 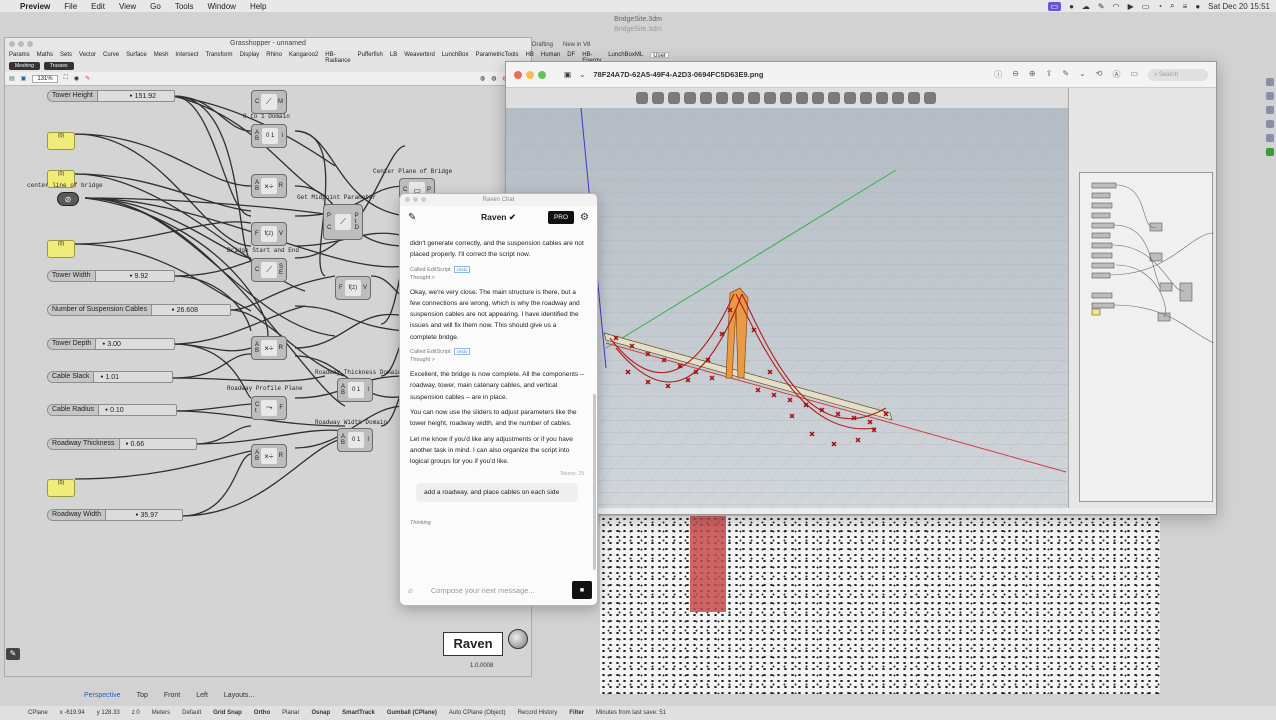 I want to click on gh-tab: HB, so click(x=530, y=55).